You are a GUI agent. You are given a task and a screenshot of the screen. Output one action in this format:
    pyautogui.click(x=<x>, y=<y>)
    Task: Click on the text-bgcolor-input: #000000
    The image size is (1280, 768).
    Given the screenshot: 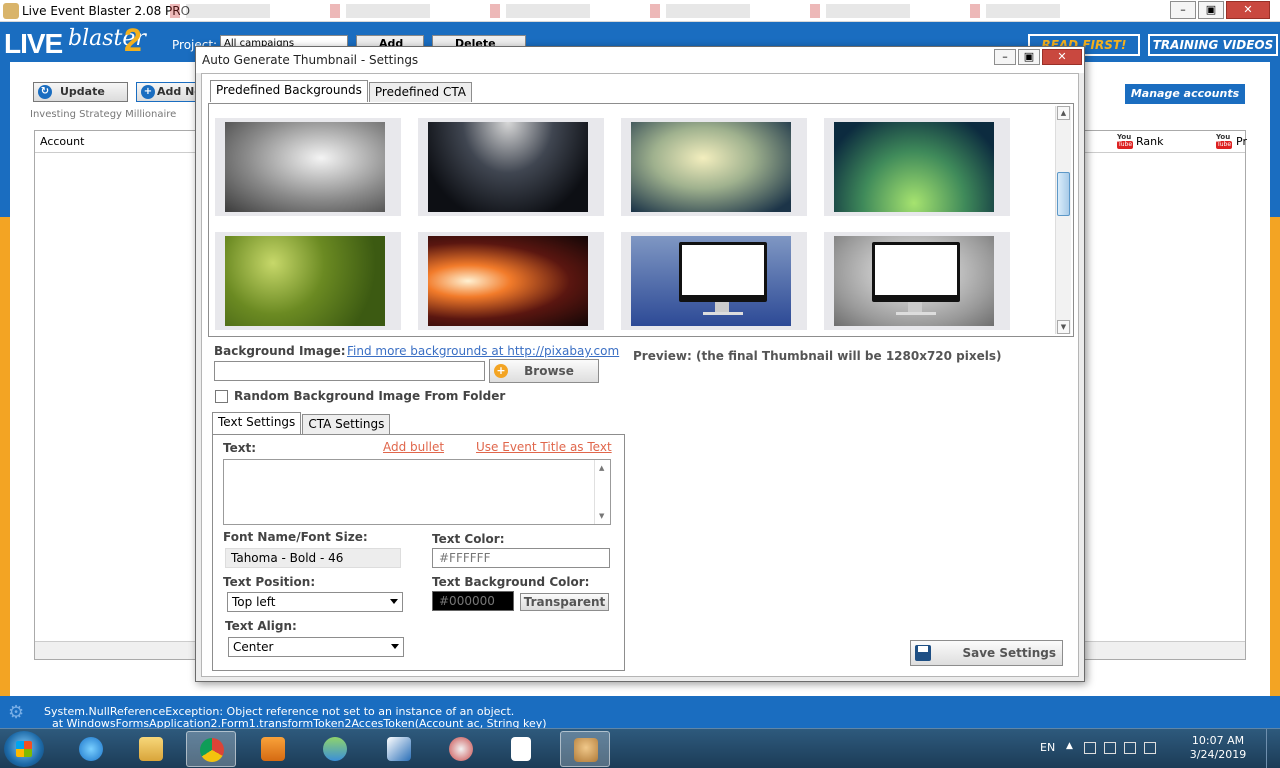 What is the action you would take?
    pyautogui.click(x=473, y=601)
    